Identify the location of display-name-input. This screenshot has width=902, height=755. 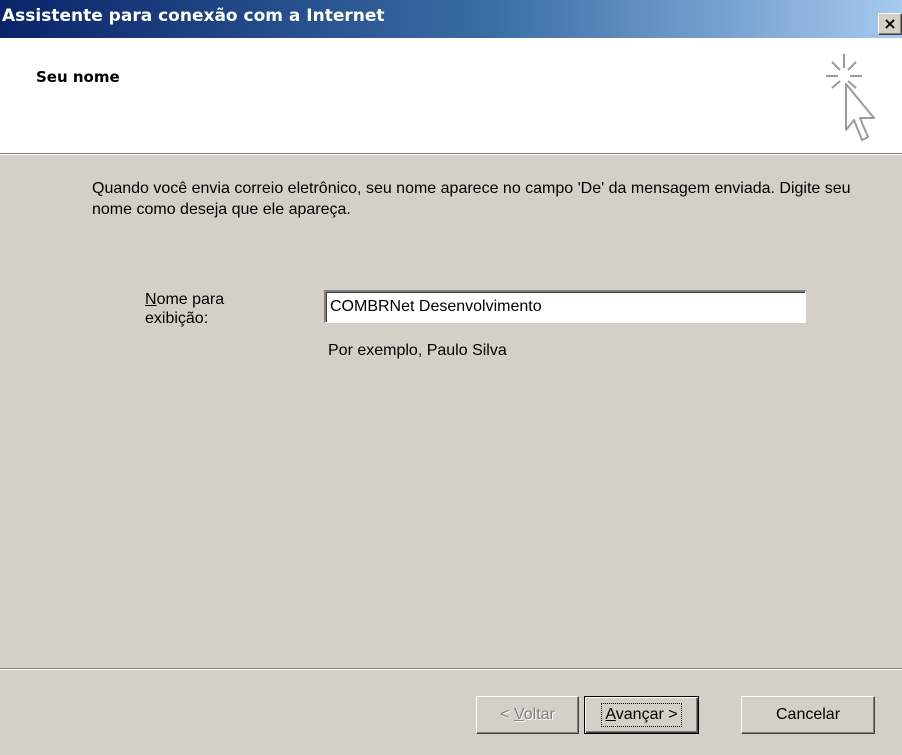
(565, 306).